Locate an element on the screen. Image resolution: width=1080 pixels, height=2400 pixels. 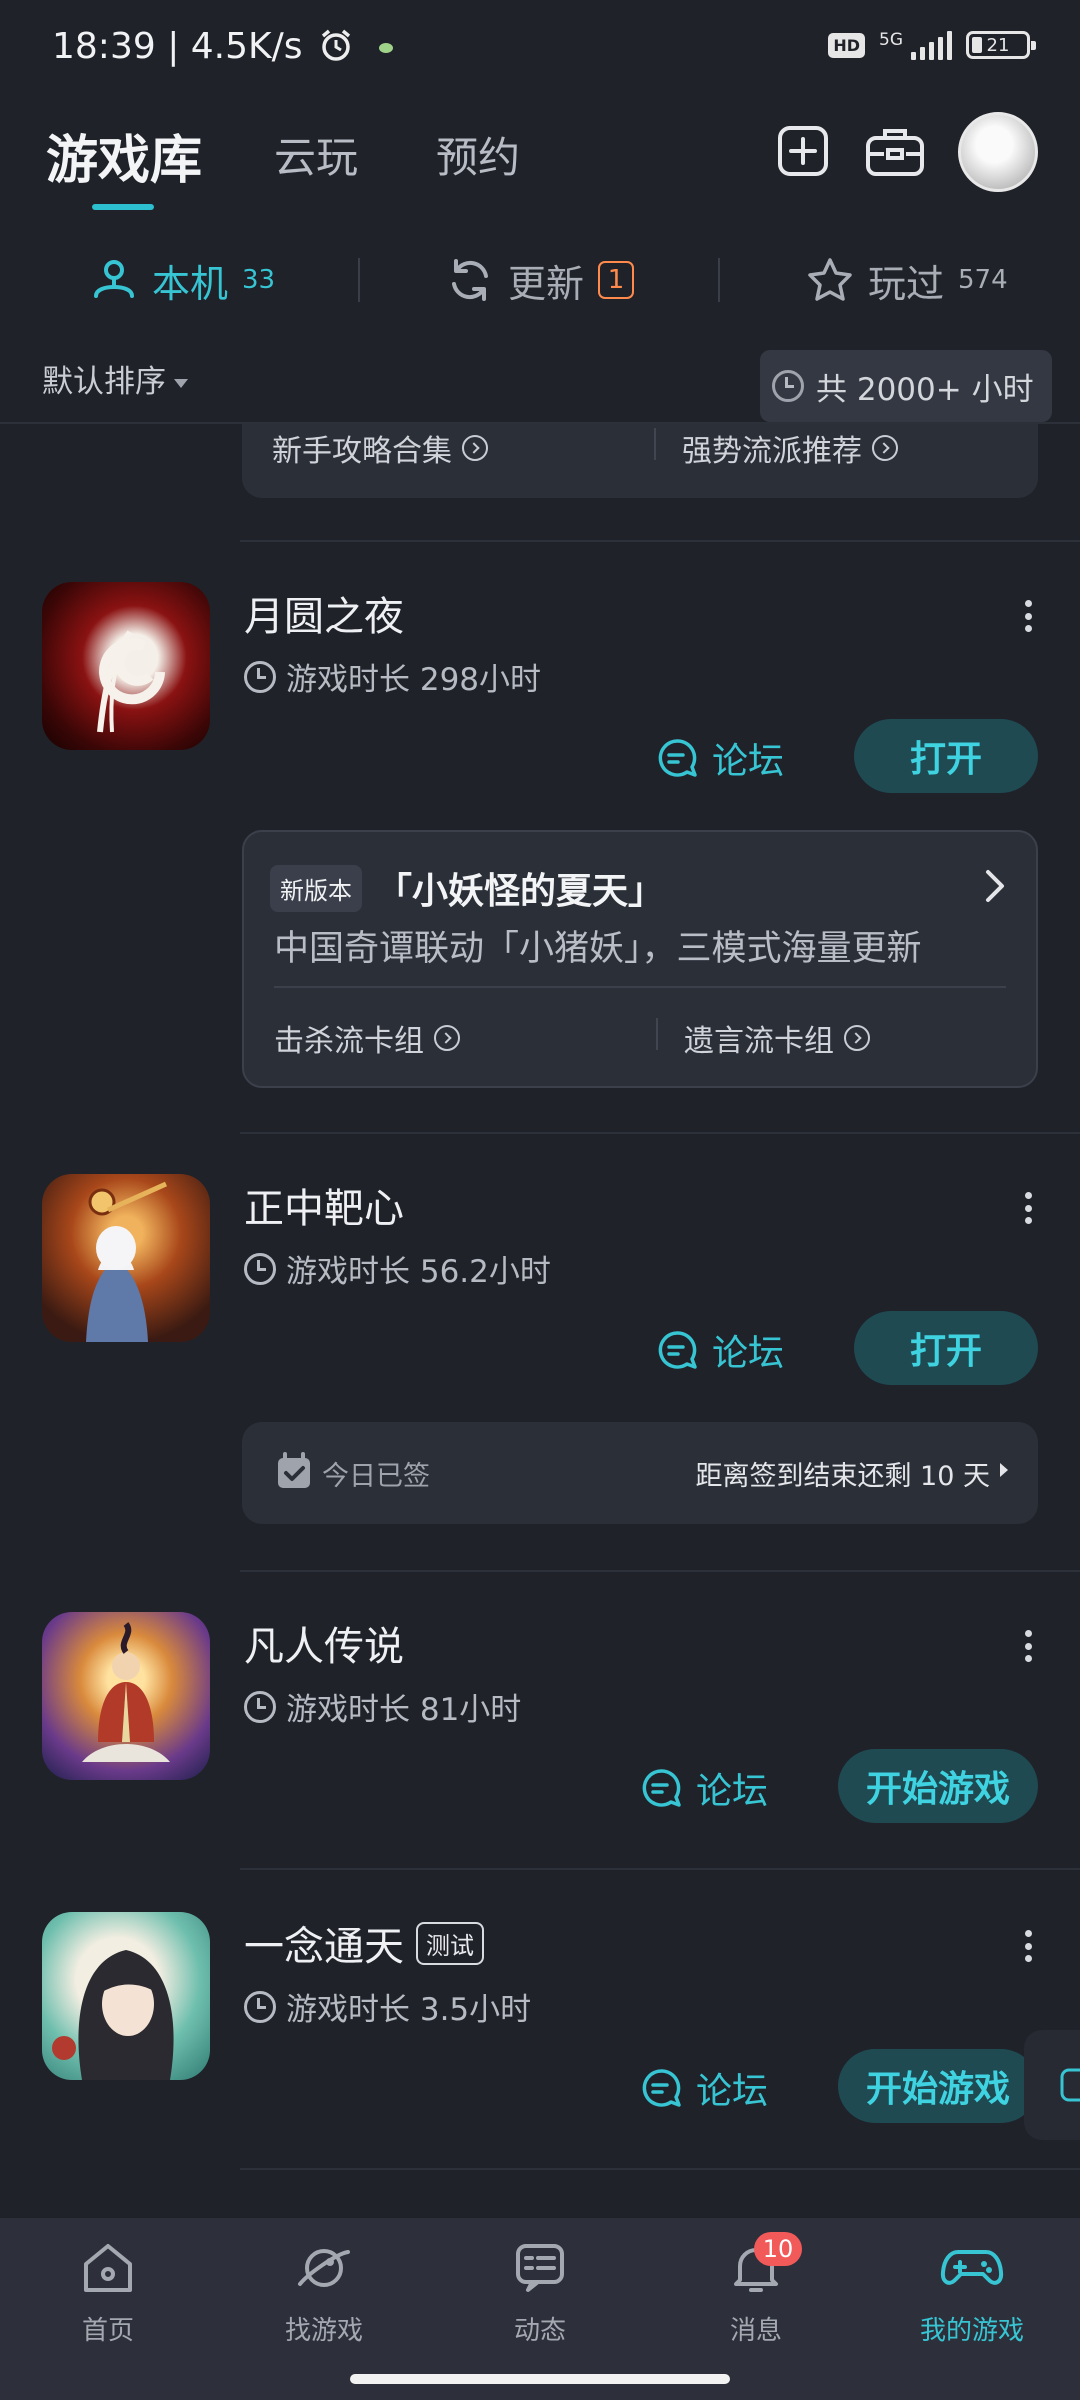
segment-update: 更新 1 is located at coordinates (540, 280).